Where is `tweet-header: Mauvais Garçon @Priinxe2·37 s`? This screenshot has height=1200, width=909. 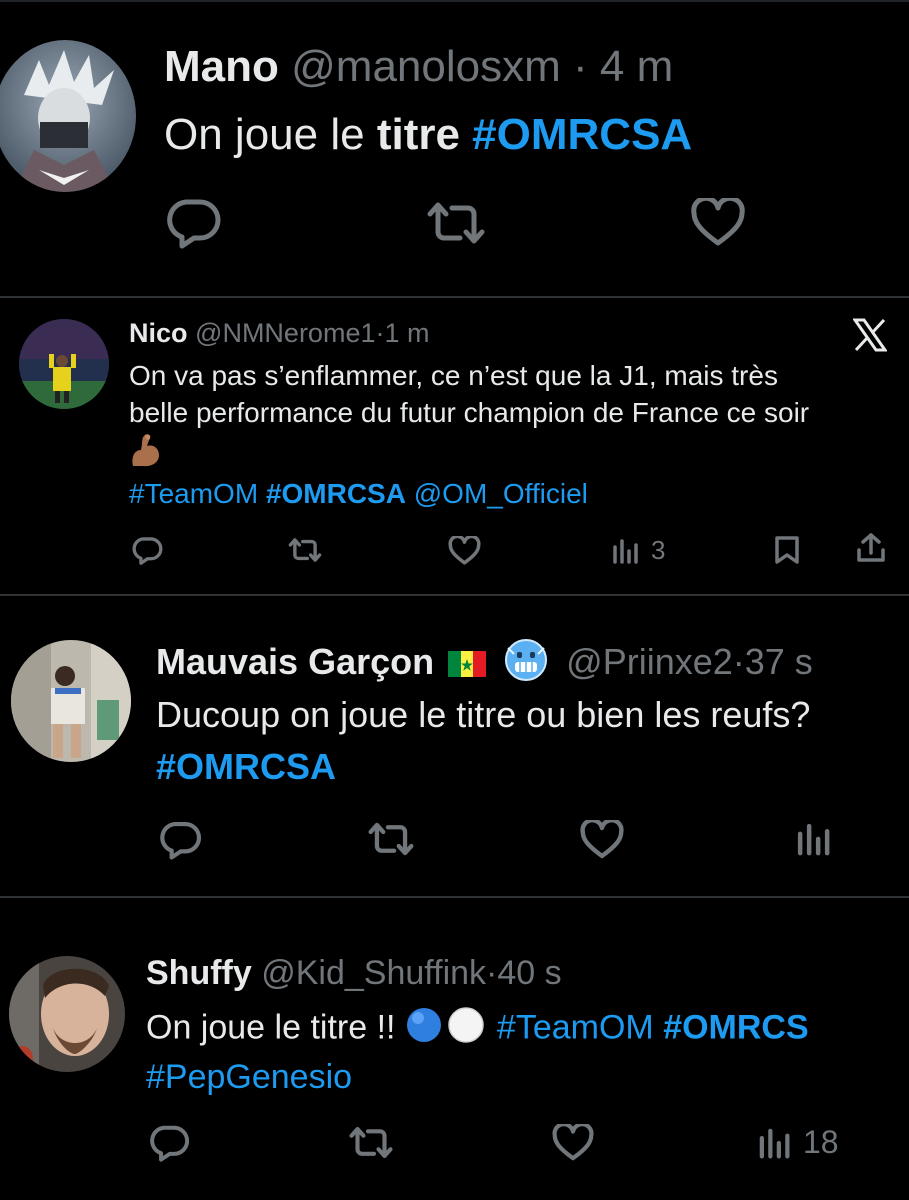 tweet-header: Mauvais Garçon @Priinxe2·37 s is located at coordinates (484, 664).